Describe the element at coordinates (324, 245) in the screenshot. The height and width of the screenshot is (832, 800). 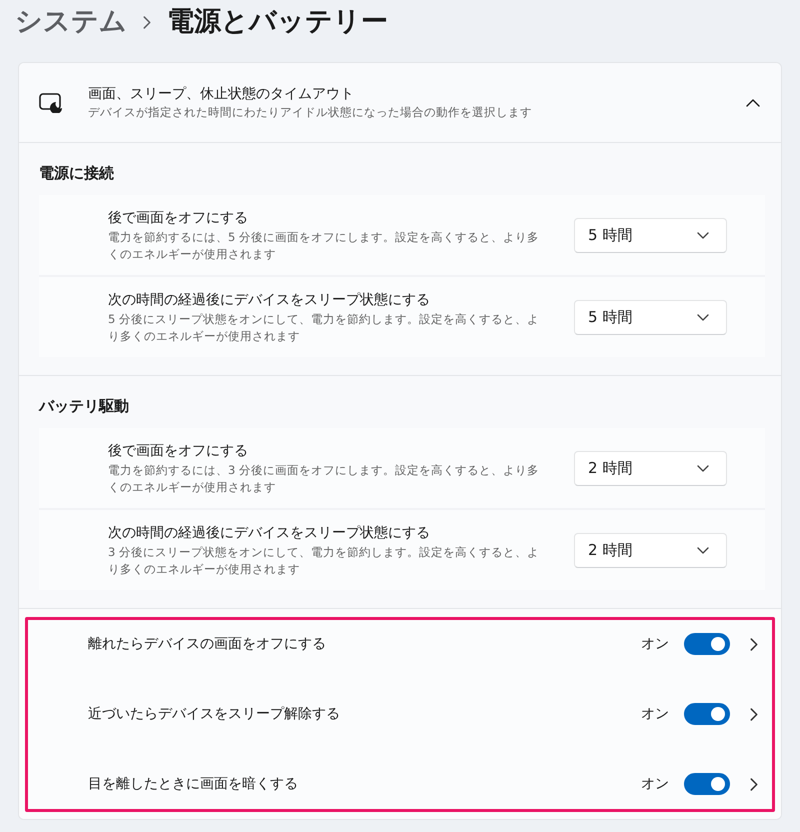
I see `setting-description: 電力を節約するには、5 分後に画面をオフにします。設定を高くすると、より多くのエネルギーが使用されます` at that location.